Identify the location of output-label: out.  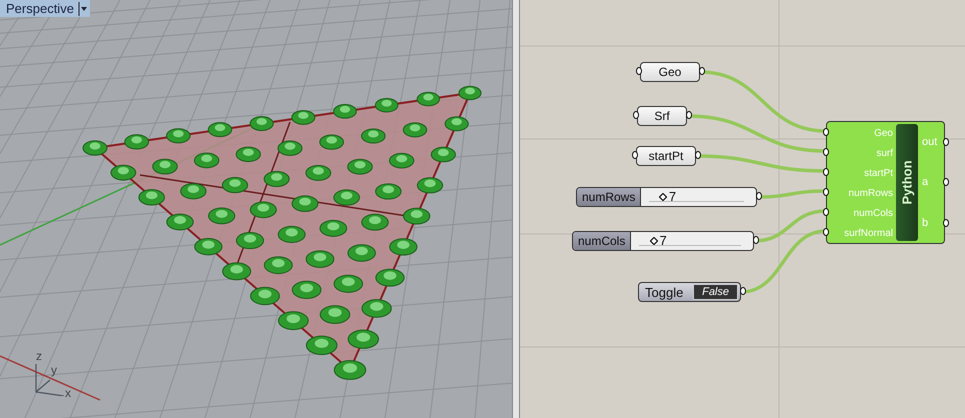
(930, 142).